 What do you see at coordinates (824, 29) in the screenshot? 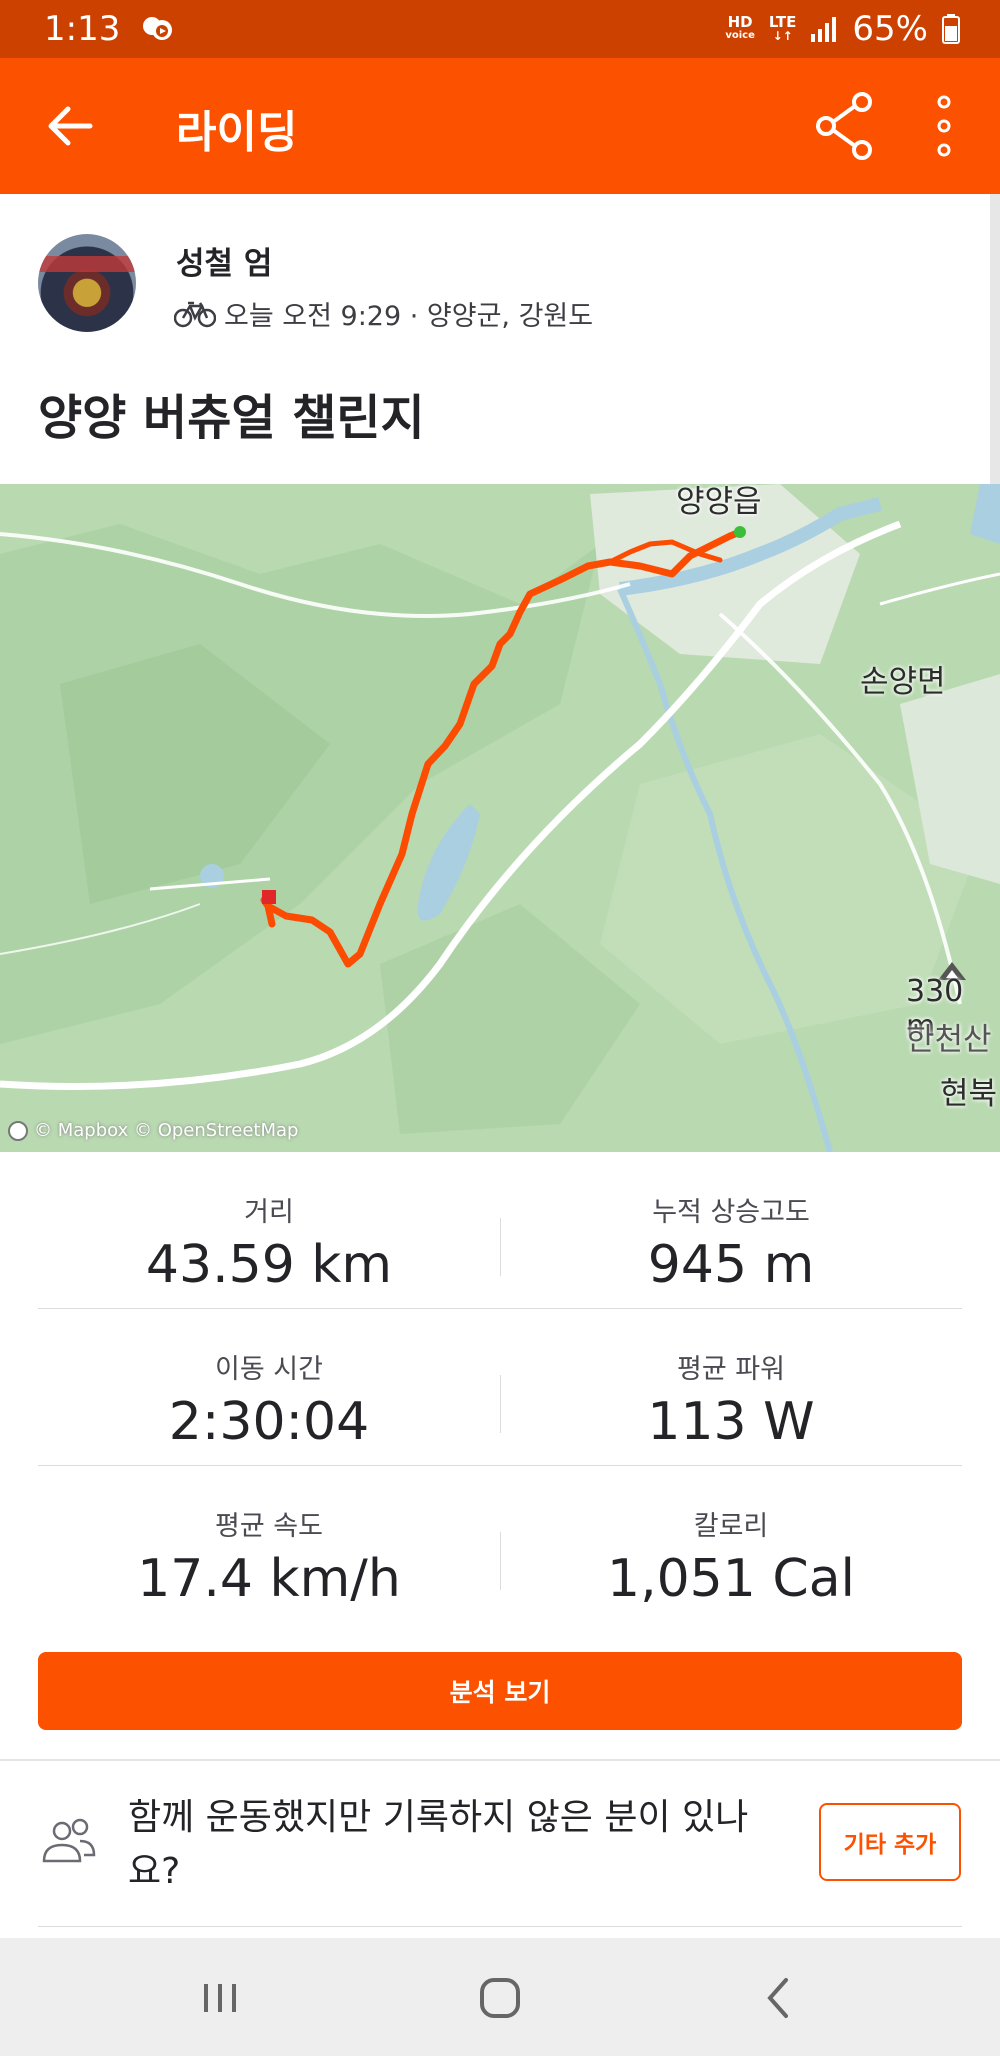
I see `signal-icon` at bounding box center [824, 29].